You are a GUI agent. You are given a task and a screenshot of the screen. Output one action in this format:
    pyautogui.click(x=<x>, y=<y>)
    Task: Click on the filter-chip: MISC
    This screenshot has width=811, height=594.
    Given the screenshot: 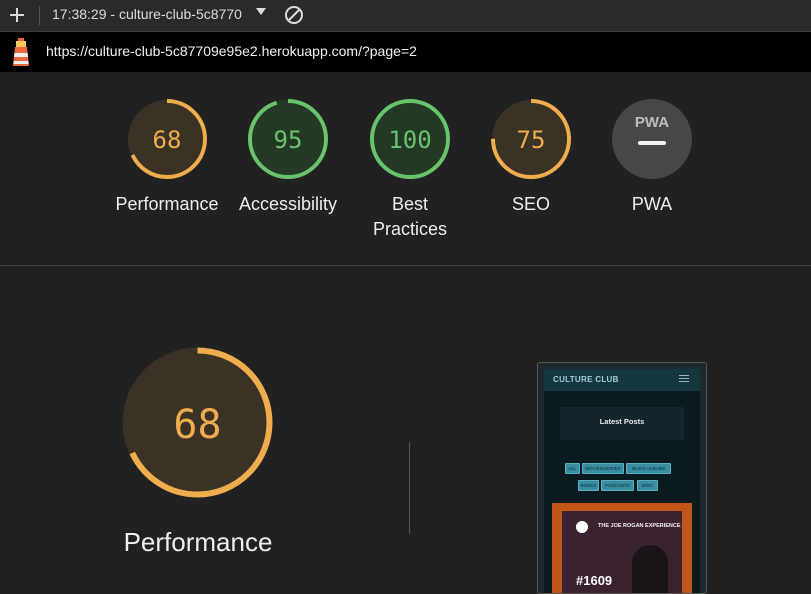 What is the action you would take?
    pyautogui.click(x=647, y=485)
    